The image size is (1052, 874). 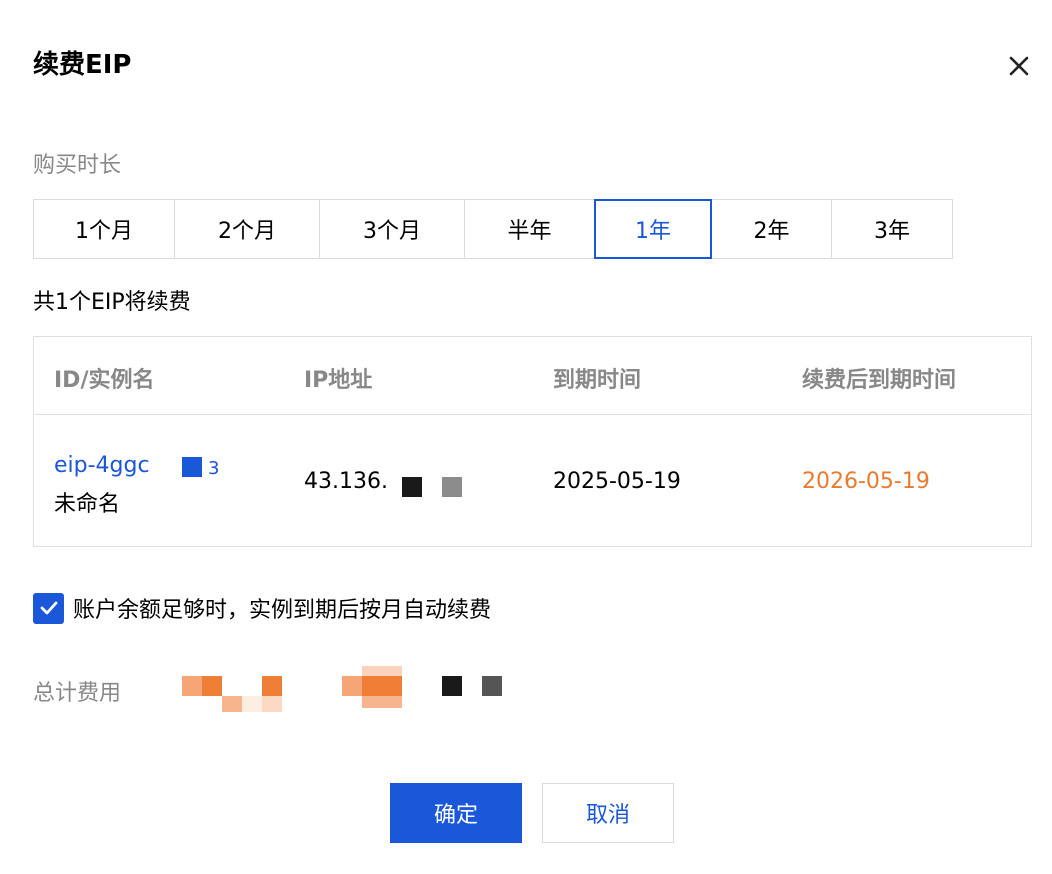 I want to click on total-cost-label: 总计费用, so click(x=77, y=693).